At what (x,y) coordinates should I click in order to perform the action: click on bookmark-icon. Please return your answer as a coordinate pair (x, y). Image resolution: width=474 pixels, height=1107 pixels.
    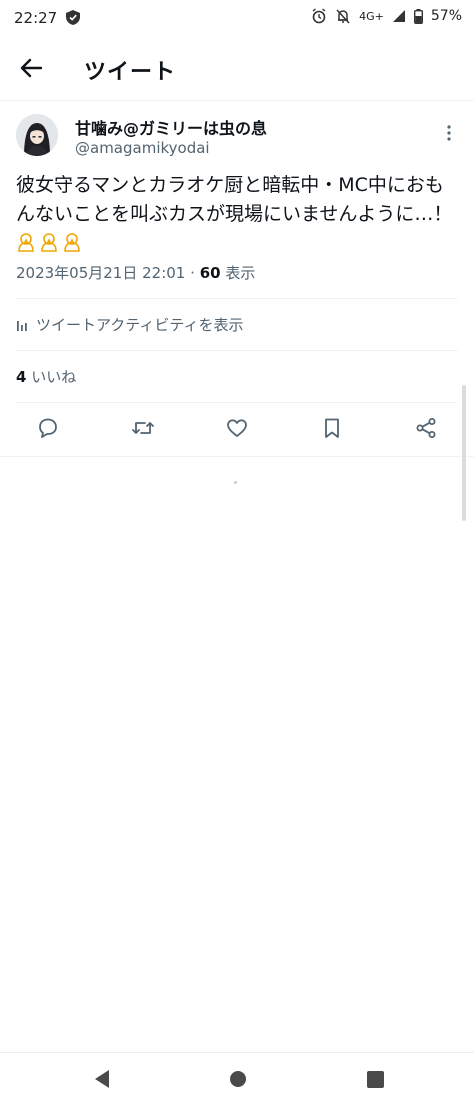
    Looking at the image, I should click on (332, 428).